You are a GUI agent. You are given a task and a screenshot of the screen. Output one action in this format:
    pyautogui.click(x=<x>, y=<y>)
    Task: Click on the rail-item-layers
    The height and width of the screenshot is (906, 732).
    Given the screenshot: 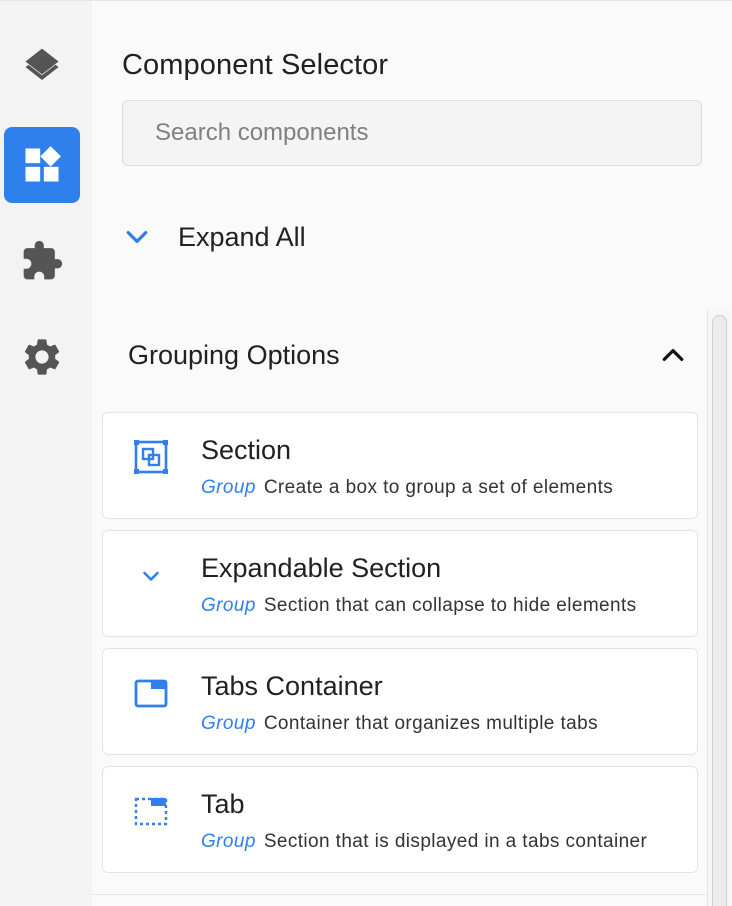 What is the action you would take?
    pyautogui.click(x=42, y=67)
    